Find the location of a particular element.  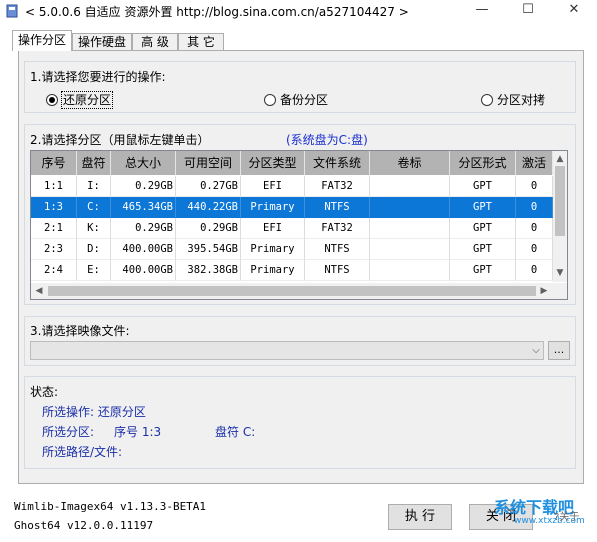

column-header: 总大小 is located at coordinates (143, 163).